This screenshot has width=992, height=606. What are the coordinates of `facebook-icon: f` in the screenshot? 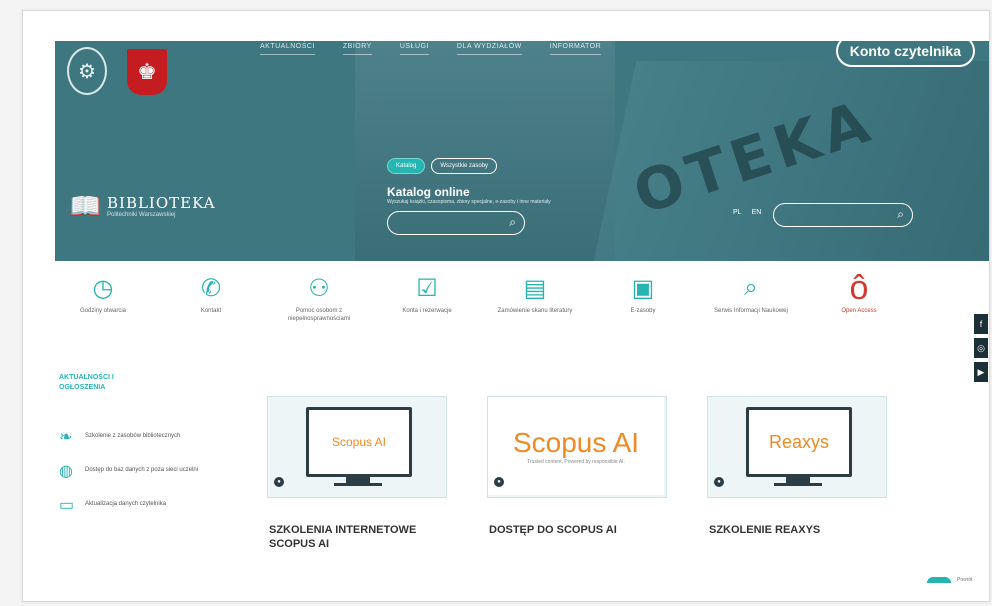 It's located at (981, 324).